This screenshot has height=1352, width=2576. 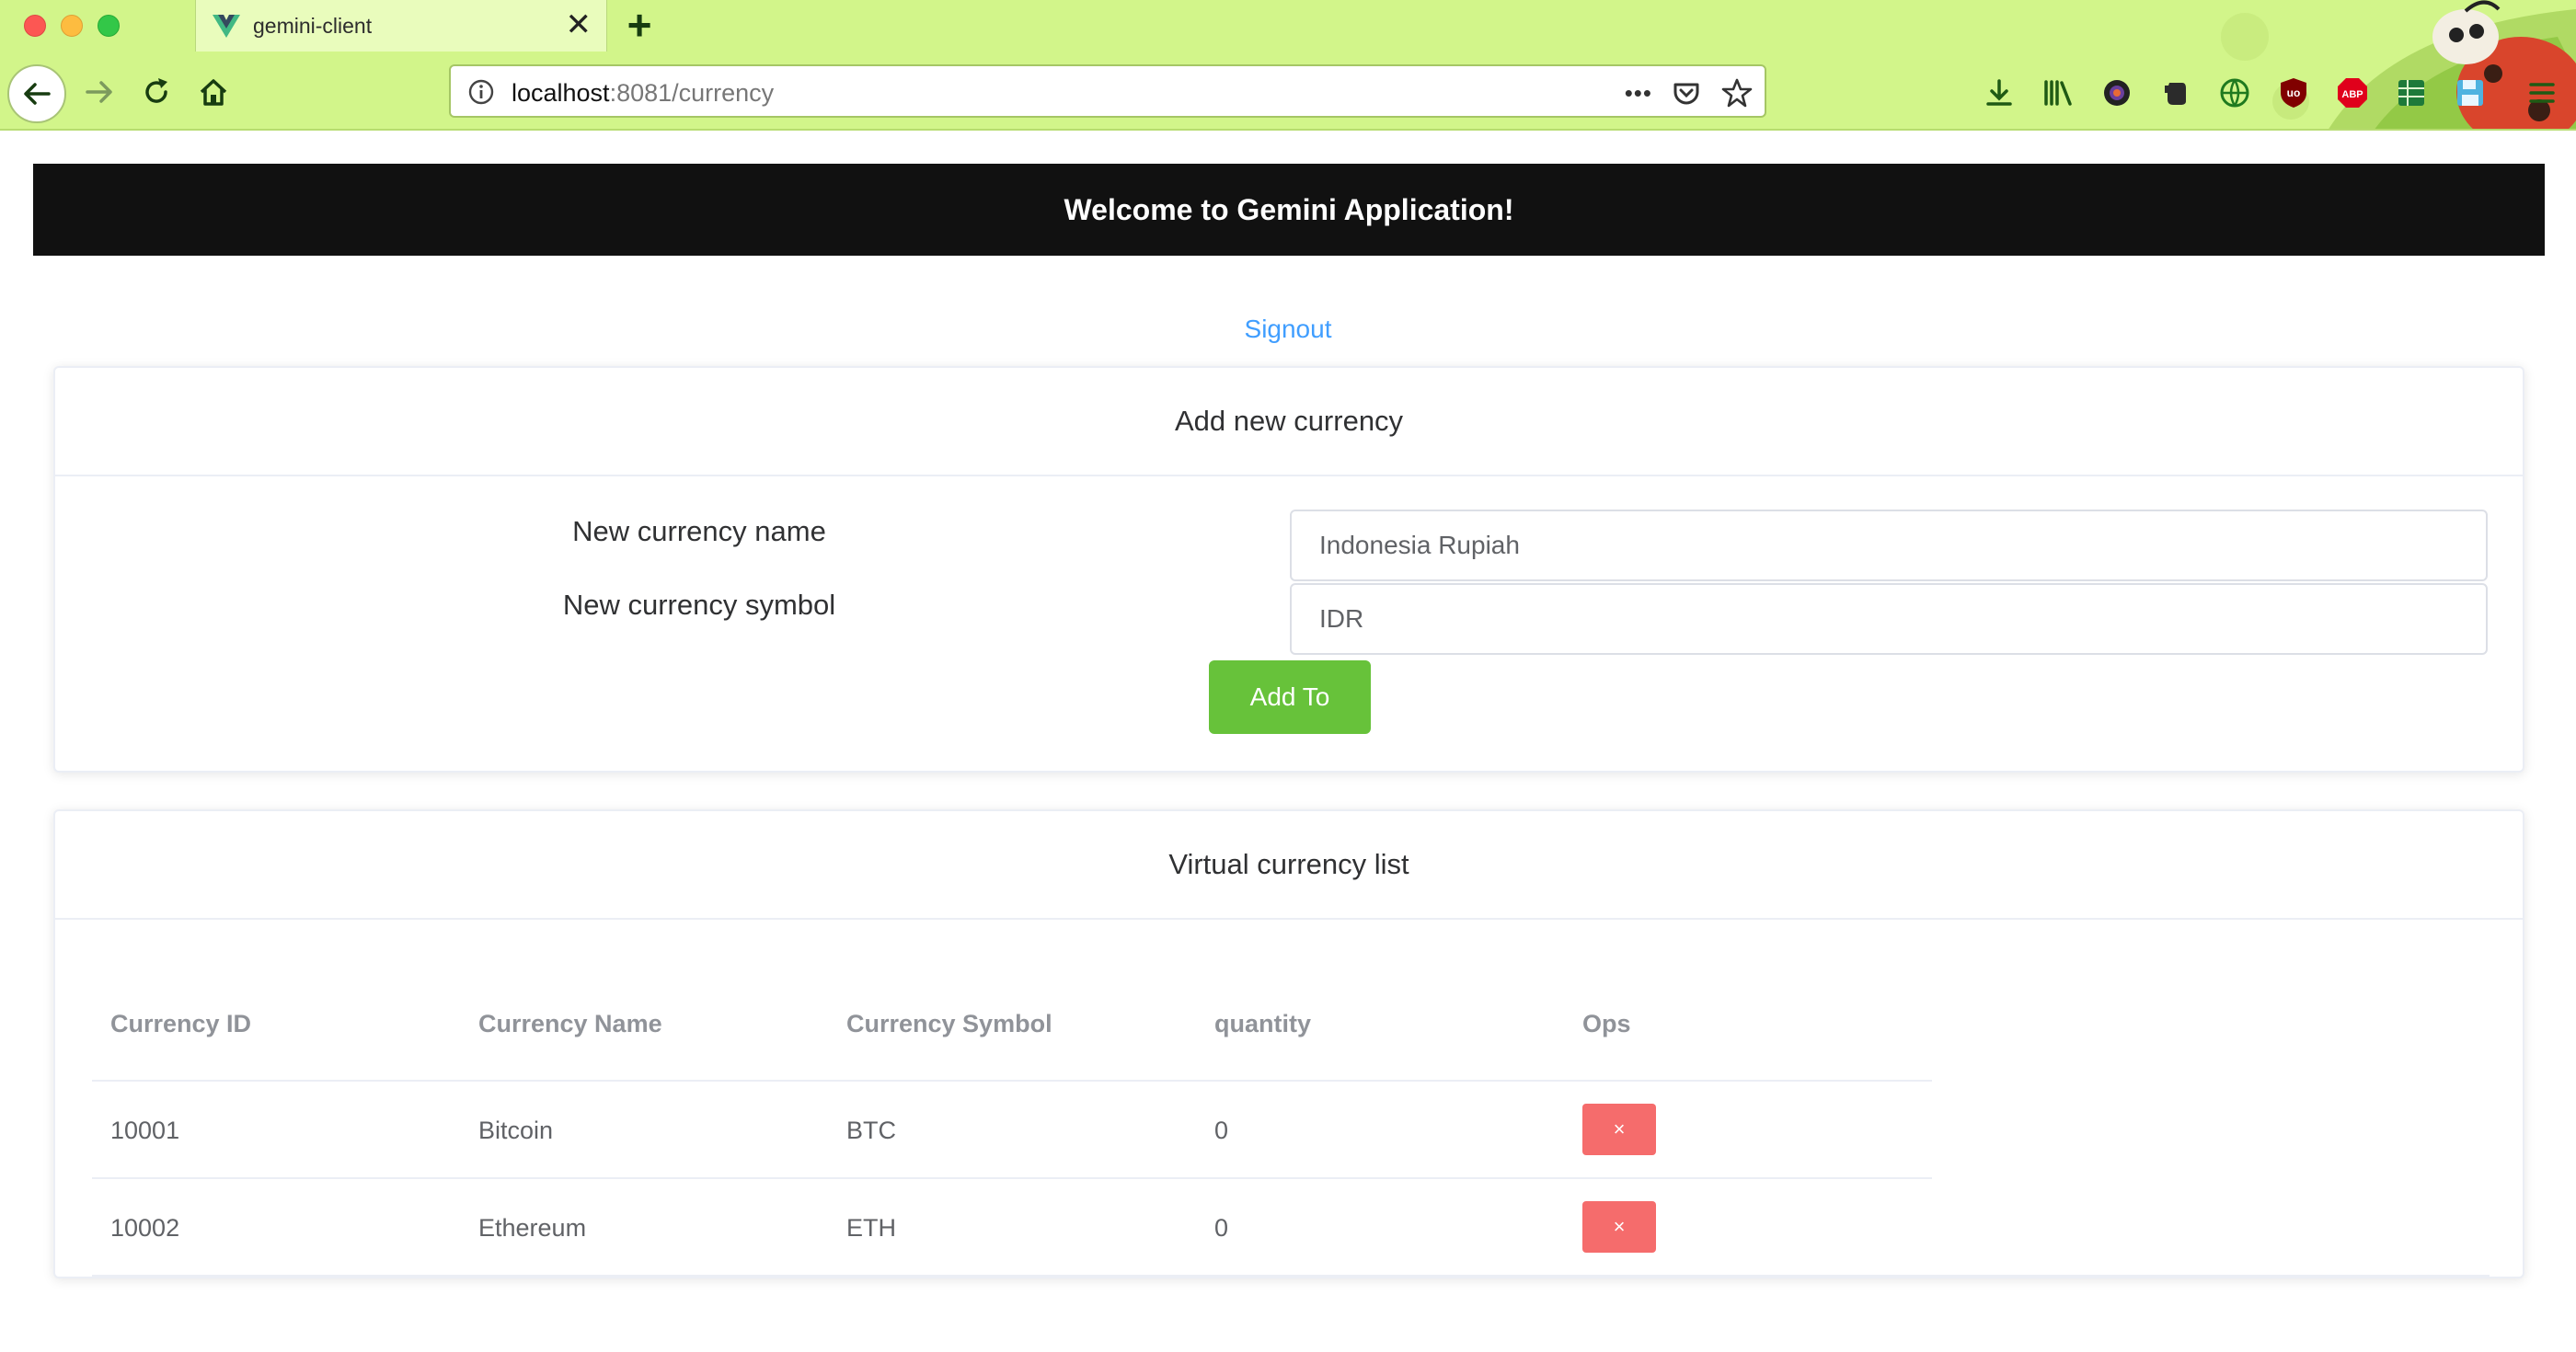 I want to click on close-window-button, so click(x=35, y=26).